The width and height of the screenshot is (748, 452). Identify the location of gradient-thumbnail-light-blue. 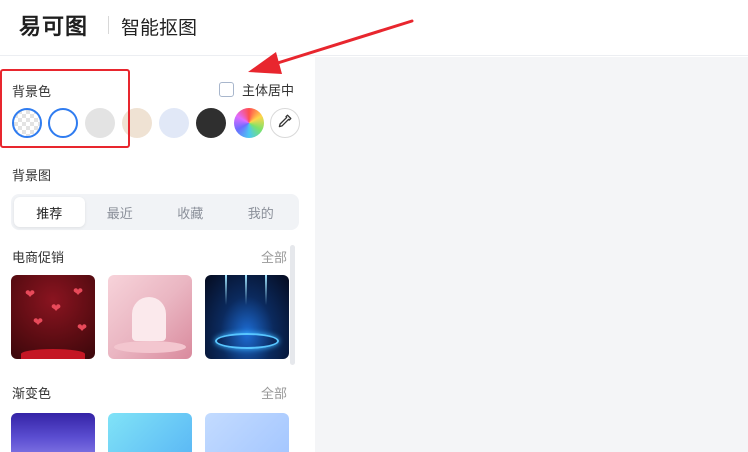
(247, 432).